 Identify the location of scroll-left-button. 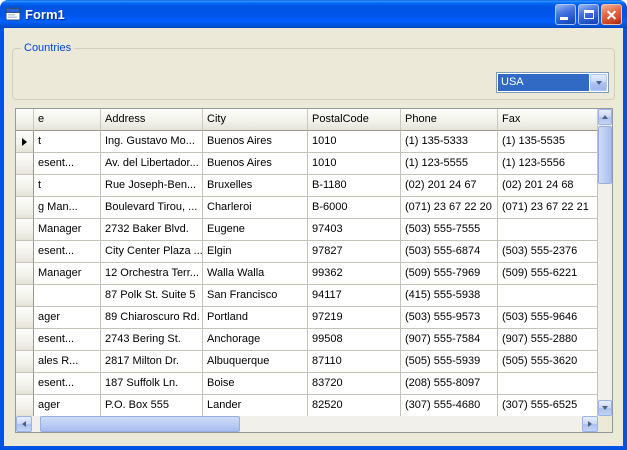
(24, 424).